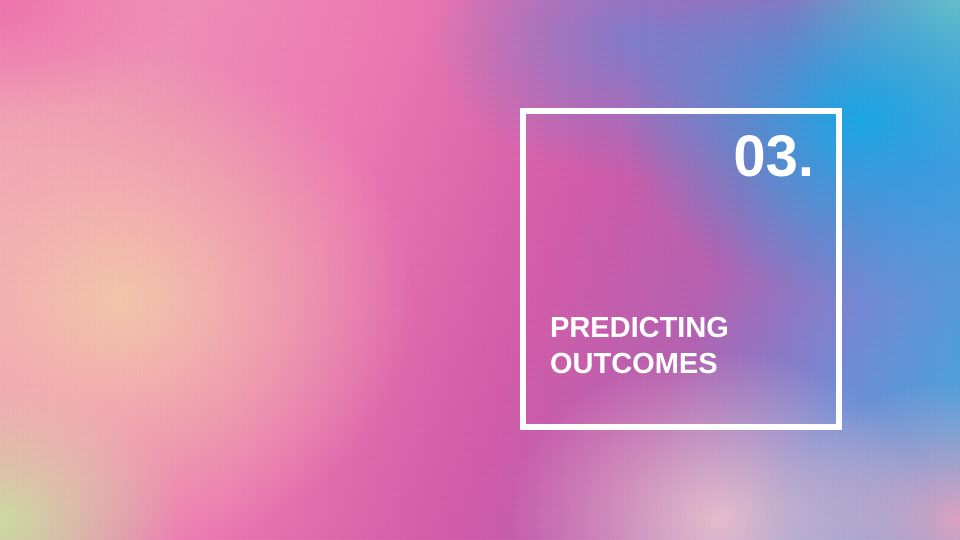 This screenshot has height=540, width=960. Describe the element at coordinates (639, 328) in the screenshot. I see `section-title-line-1: PREDICTING` at that location.